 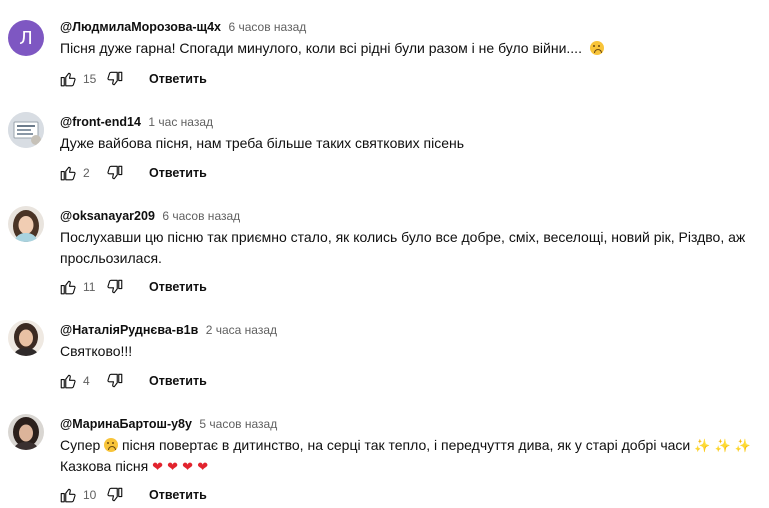 What do you see at coordinates (107, 216) in the screenshot?
I see `author-name: @oksanayar209` at bounding box center [107, 216].